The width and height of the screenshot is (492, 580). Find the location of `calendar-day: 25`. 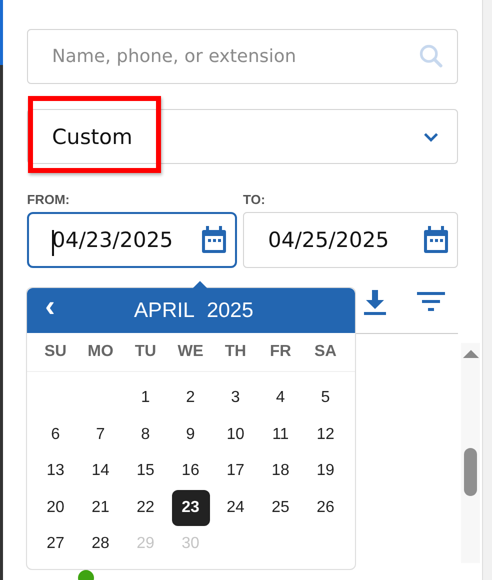

calendar-day: 25 is located at coordinates (281, 508).